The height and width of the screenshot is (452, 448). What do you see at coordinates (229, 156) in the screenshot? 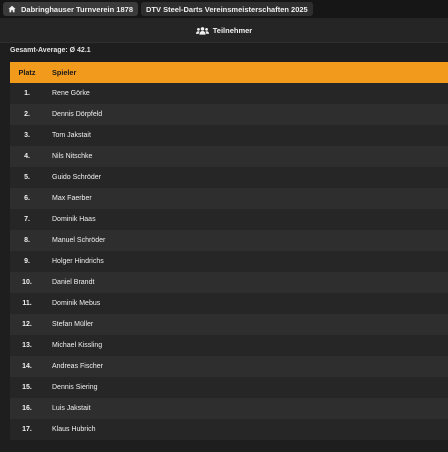
I see `table-row: 4. Nils Nitschke` at bounding box center [229, 156].